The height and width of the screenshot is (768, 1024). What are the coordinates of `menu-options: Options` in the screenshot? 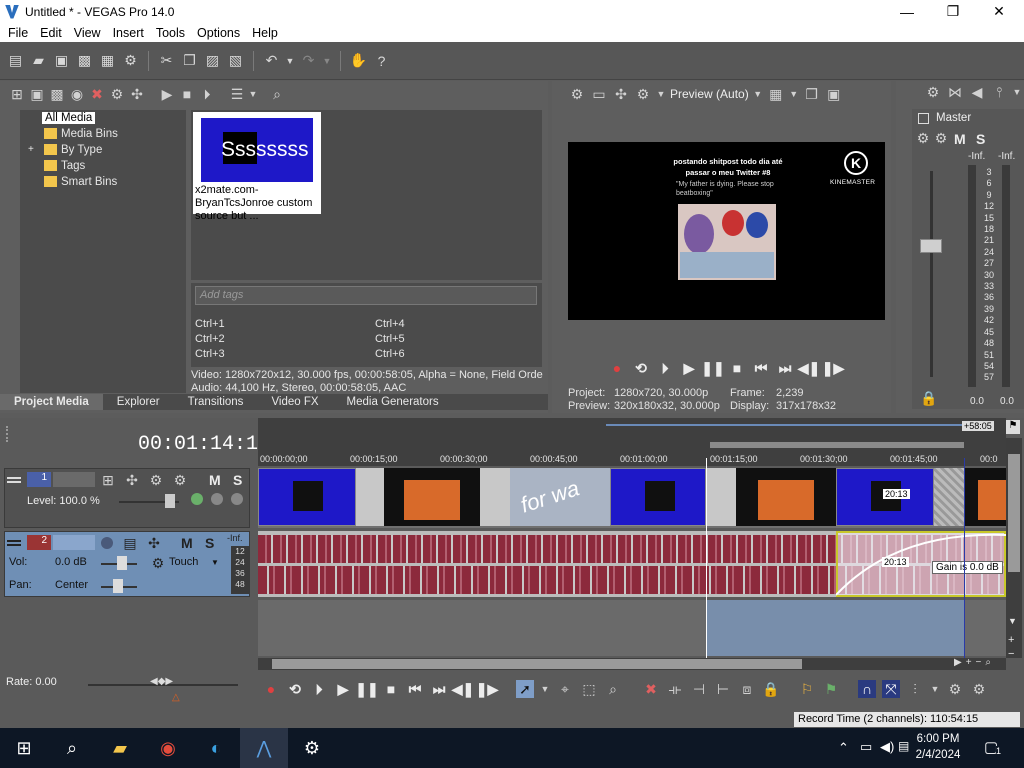 It's located at (218, 33).